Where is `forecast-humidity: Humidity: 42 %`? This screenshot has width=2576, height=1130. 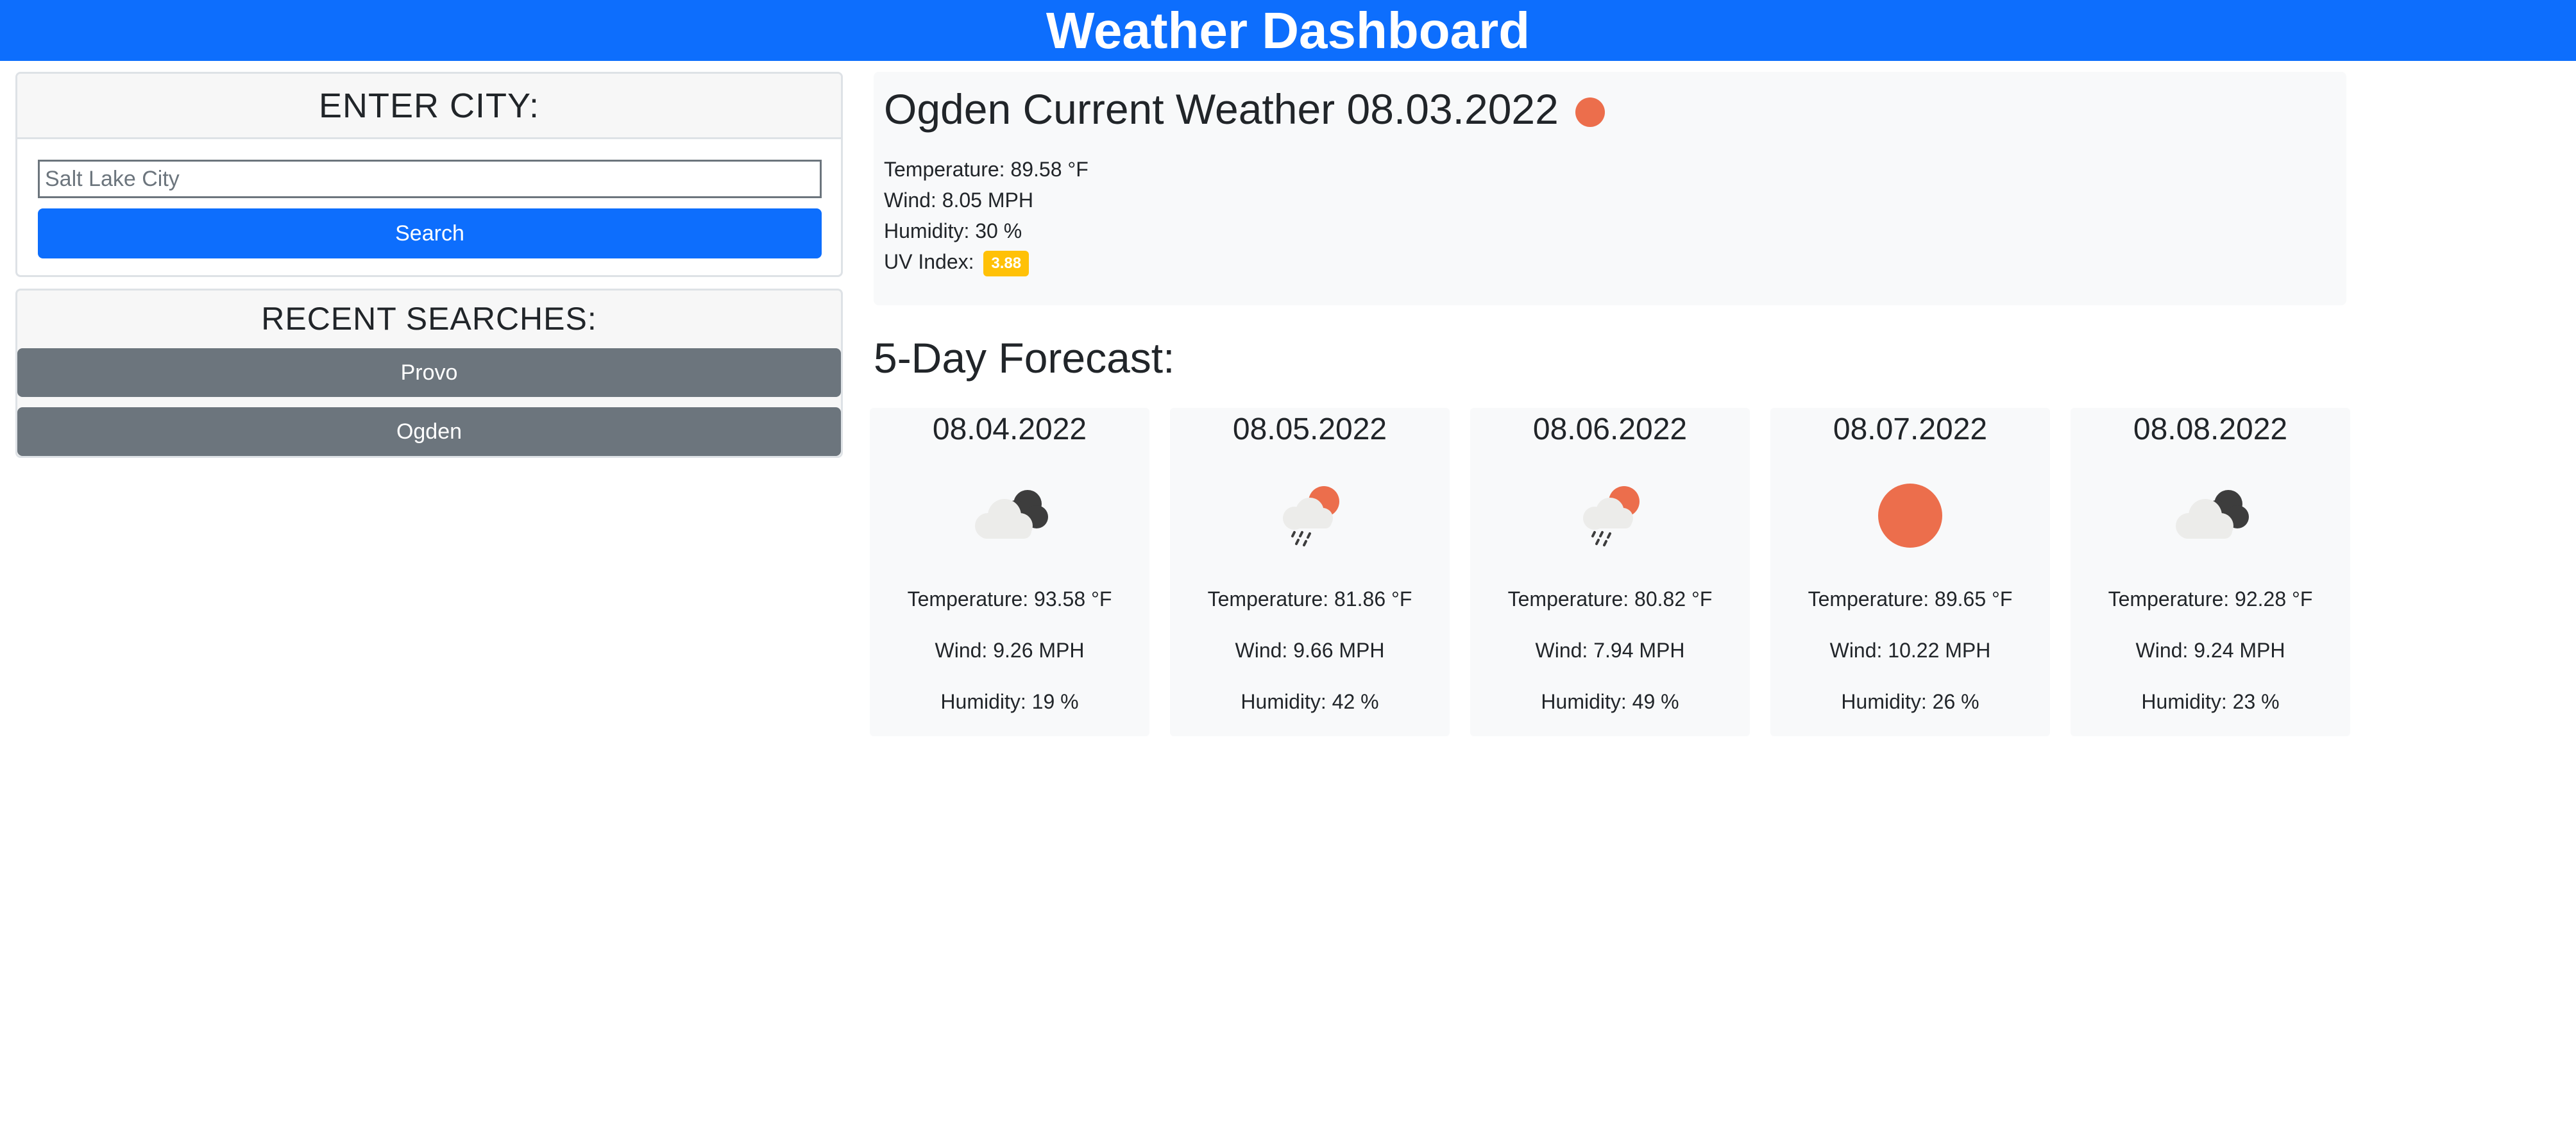
forecast-humidity: Humidity: 42 % is located at coordinates (1310, 701).